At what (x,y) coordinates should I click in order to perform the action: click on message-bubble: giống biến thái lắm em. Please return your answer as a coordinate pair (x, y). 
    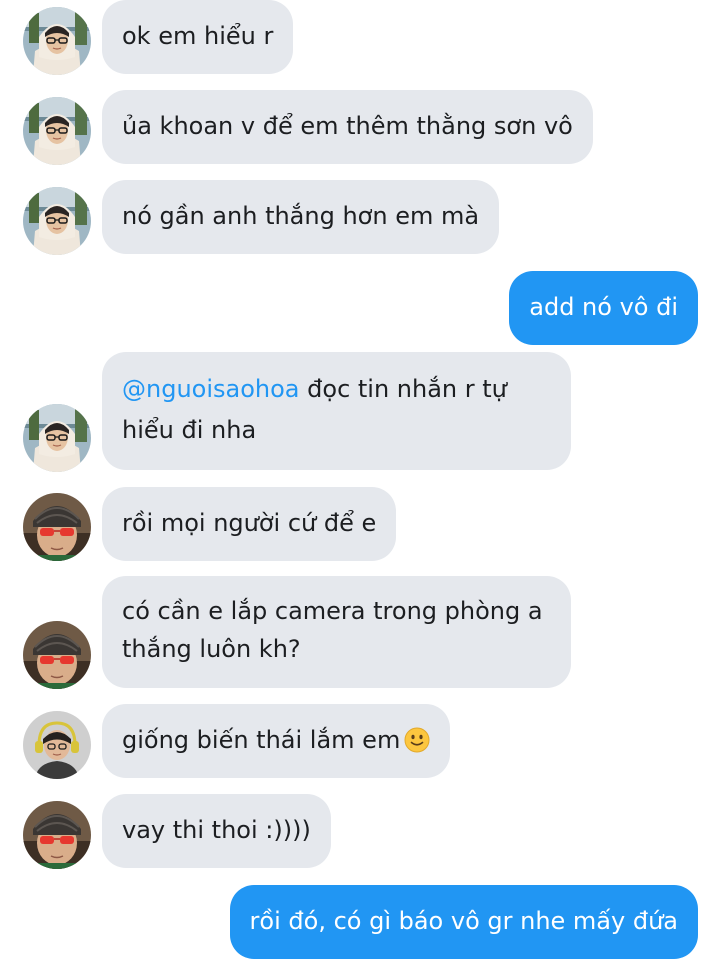
    Looking at the image, I should click on (276, 741).